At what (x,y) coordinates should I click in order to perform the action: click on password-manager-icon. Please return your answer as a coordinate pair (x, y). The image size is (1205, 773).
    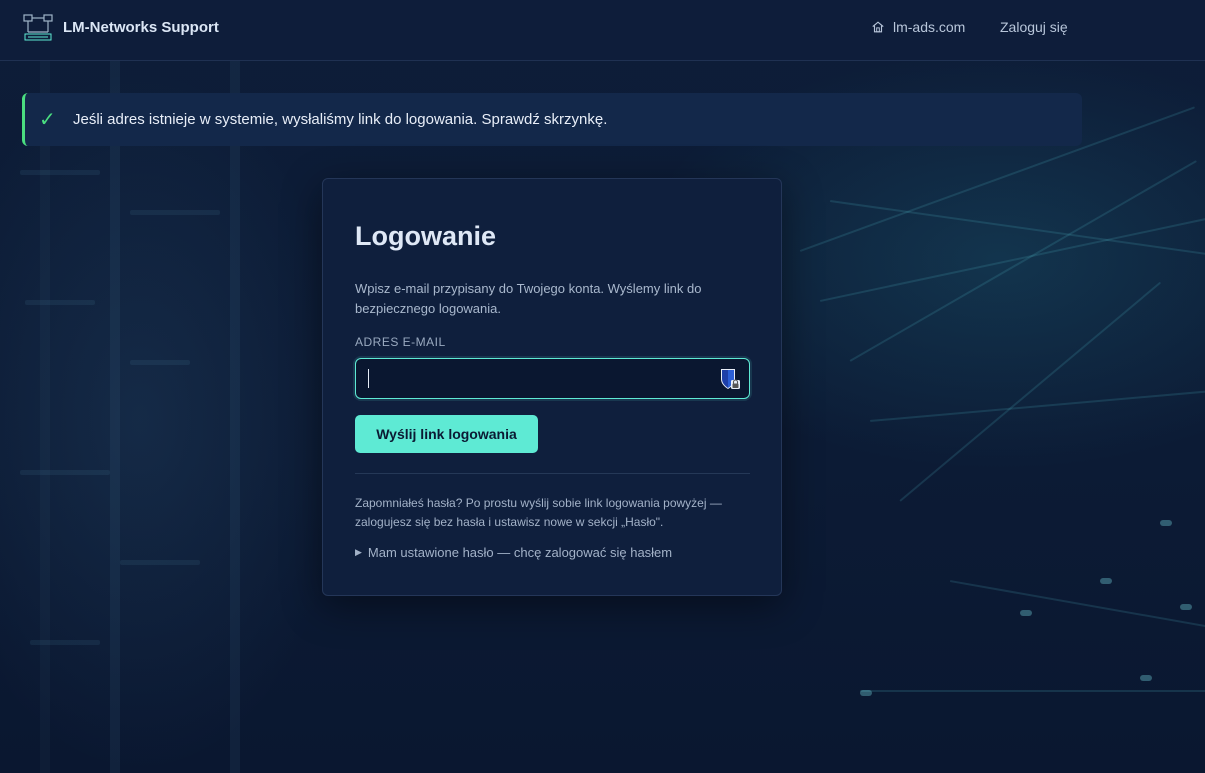
    Looking at the image, I should click on (730, 379).